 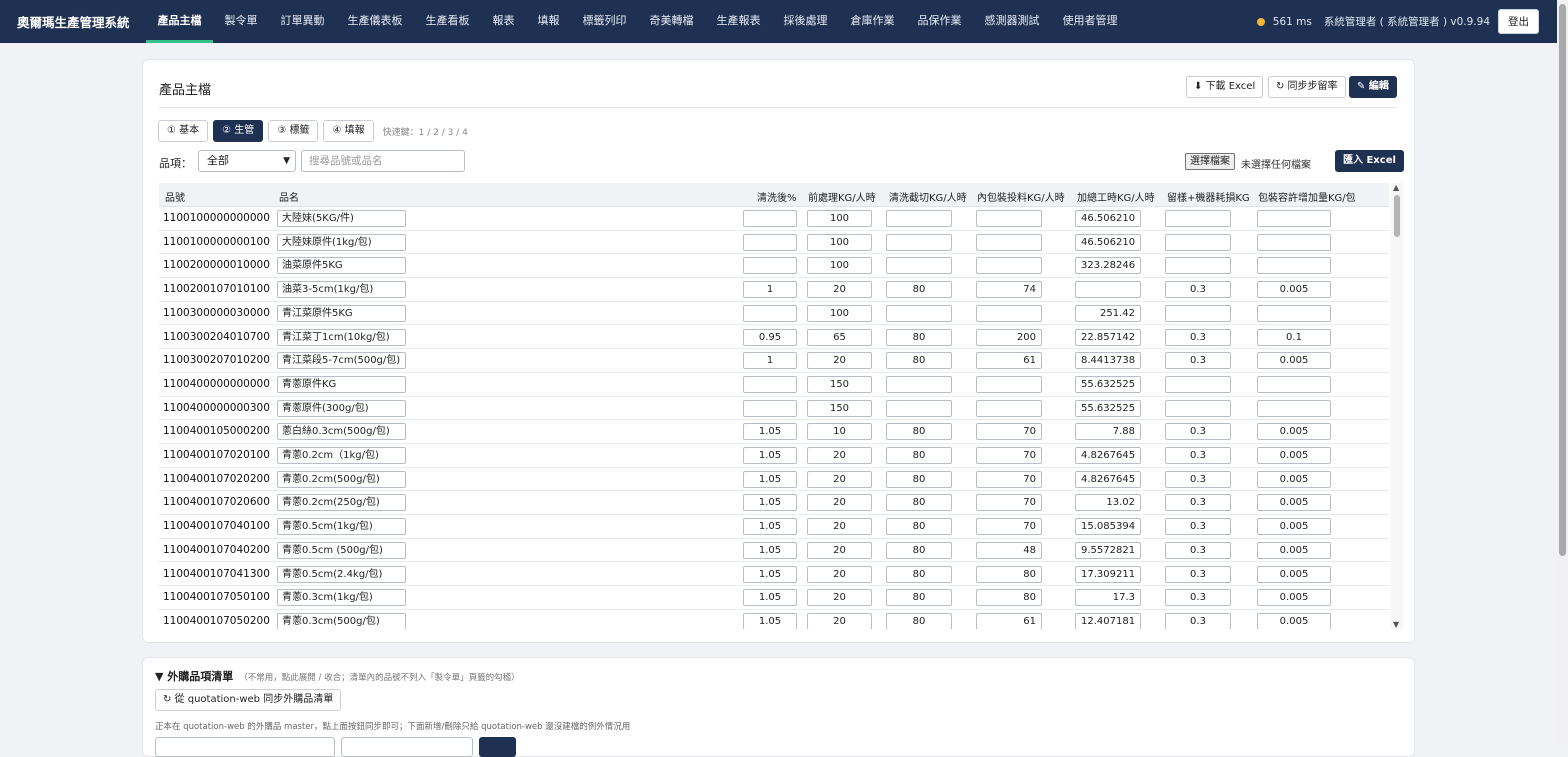 I want to click on product-name-field: 青蔥0.5cm(1kg/包), so click(x=341, y=527).